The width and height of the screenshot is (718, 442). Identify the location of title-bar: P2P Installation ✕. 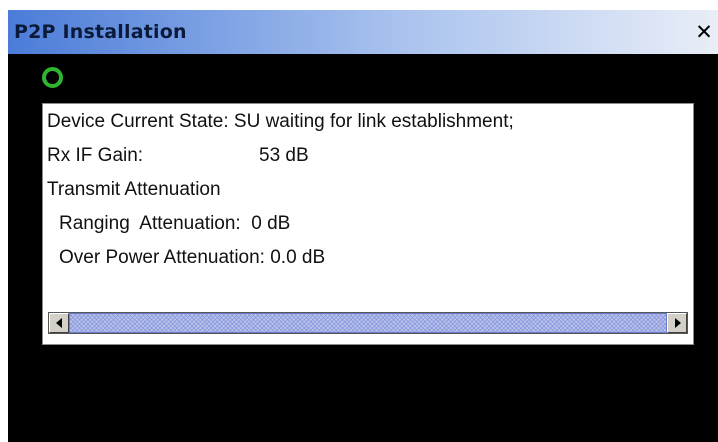
(363, 32).